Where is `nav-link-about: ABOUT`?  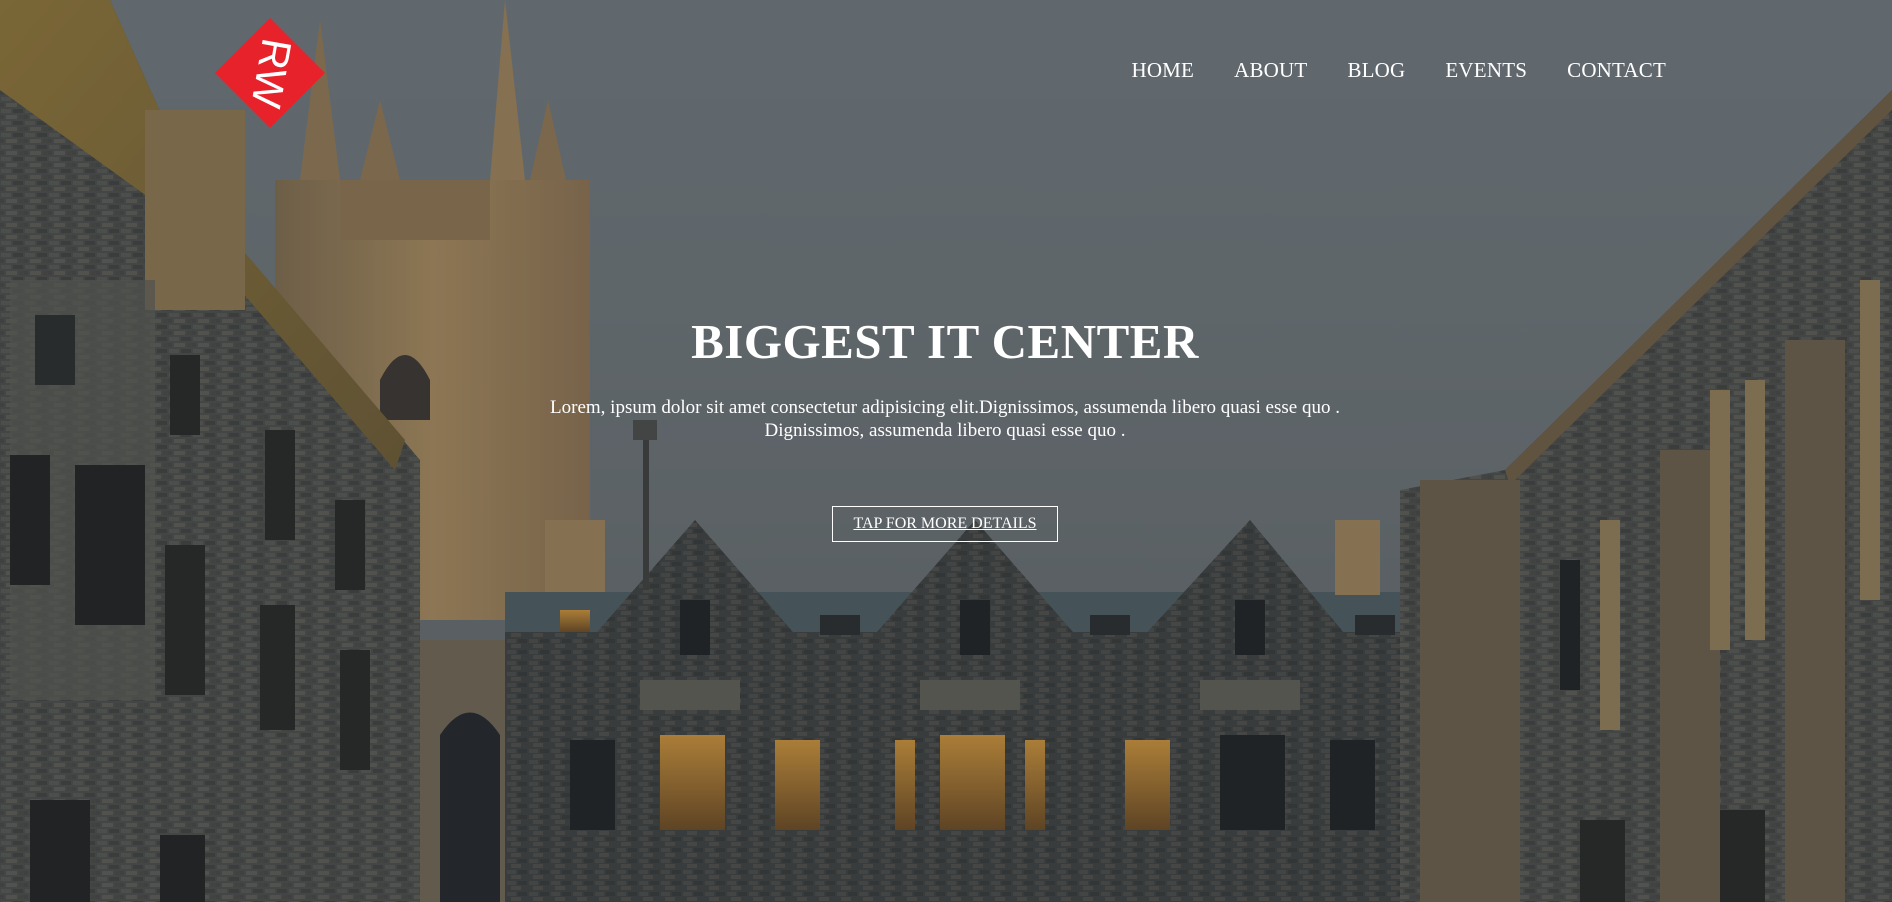 nav-link-about: ABOUT is located at coordinates (1270, 70).